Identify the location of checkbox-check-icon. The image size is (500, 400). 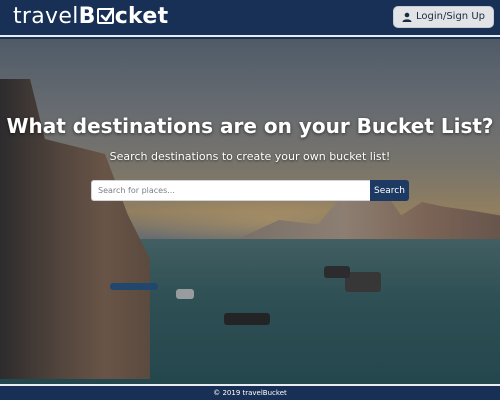
(105, 15).